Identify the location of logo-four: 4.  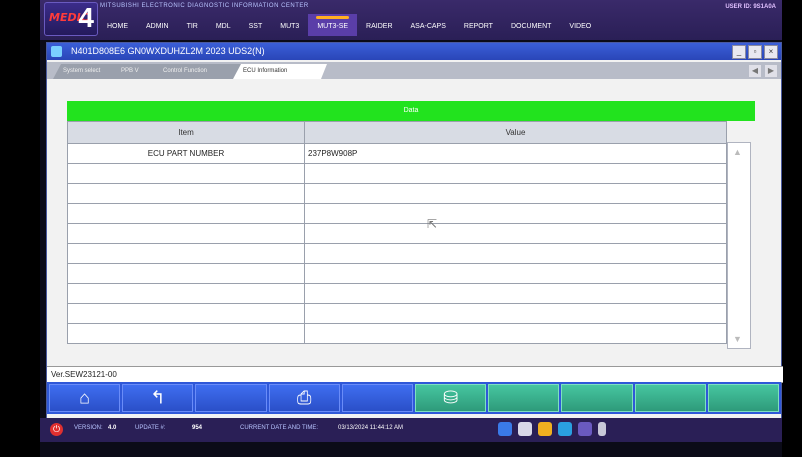
(86, 17).